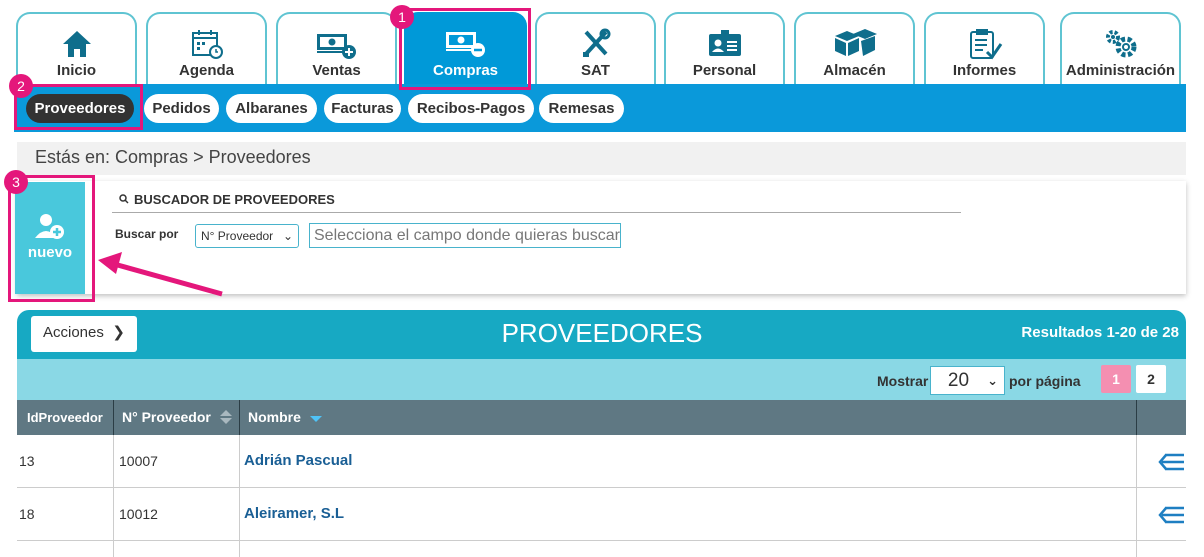 The width and height of the screenshot is (1204, 557). What do you see at coordinates (65, 461) in the screenshot?
I see `cell-id: 13` at bounding box center [65, 461].